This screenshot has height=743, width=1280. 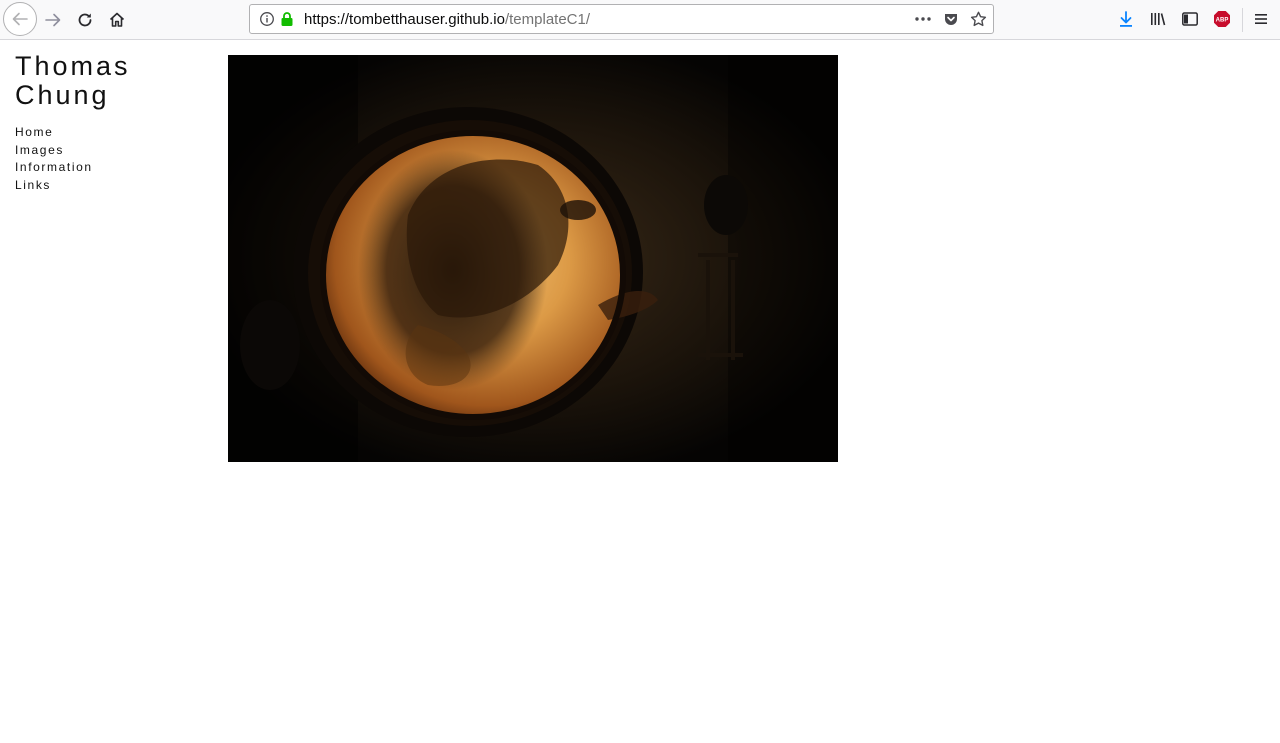 I want to click on sidebar-button, so click(x=1190, y=19).